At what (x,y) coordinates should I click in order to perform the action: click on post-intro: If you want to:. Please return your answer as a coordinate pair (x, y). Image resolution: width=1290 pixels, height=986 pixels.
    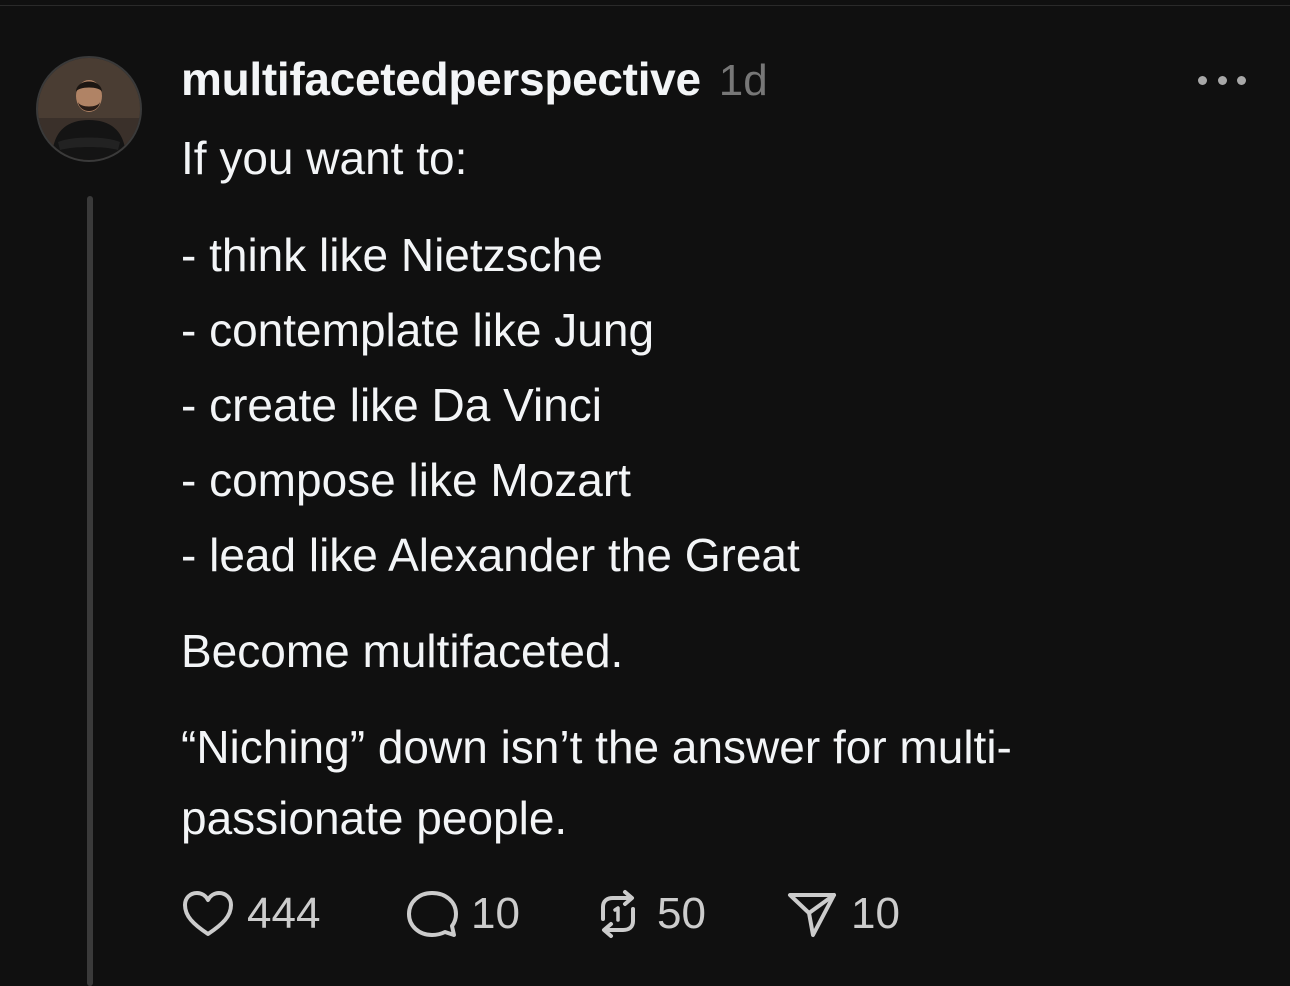
    Looking at the image, I should click on (324, 158).